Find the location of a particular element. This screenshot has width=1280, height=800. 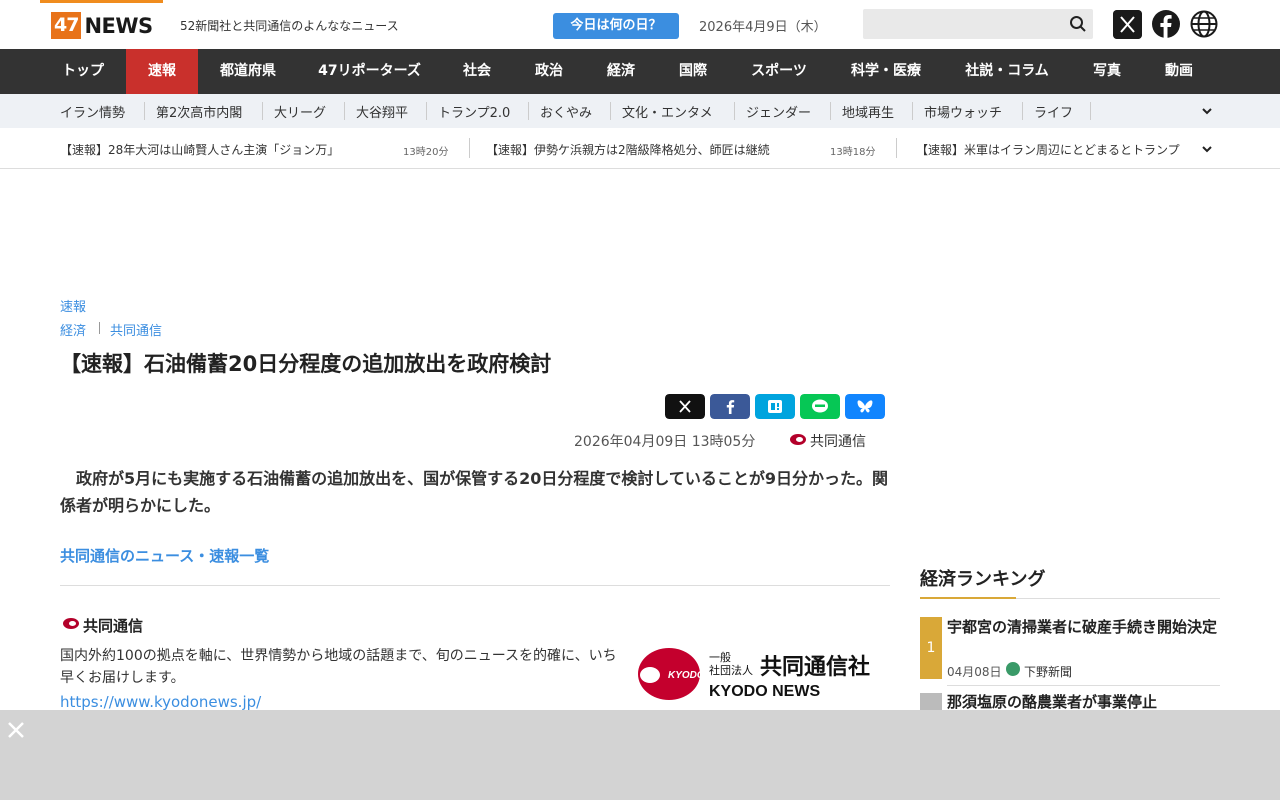

kyodo-news-list-link: 共同通信のニュース・速報一覧 is located at coordinates (164, 555).